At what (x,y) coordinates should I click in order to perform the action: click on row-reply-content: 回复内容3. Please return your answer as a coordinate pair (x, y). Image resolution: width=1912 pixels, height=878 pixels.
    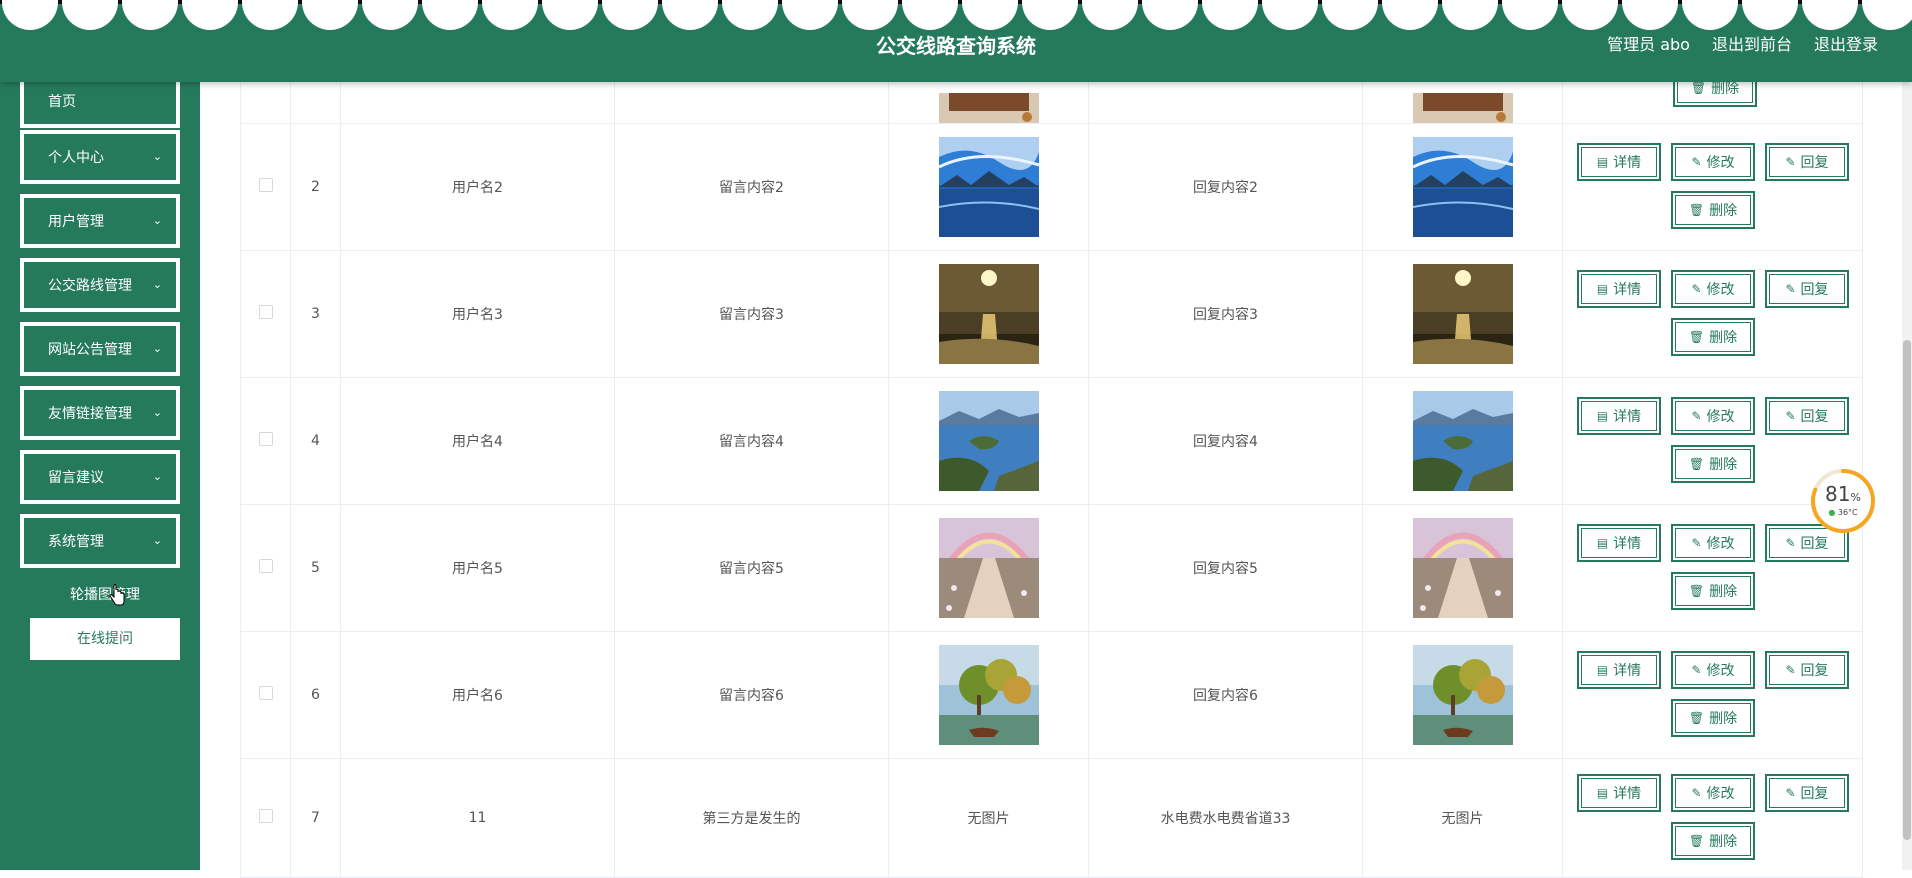
    Looking at the image, I should click on (1225, 315).